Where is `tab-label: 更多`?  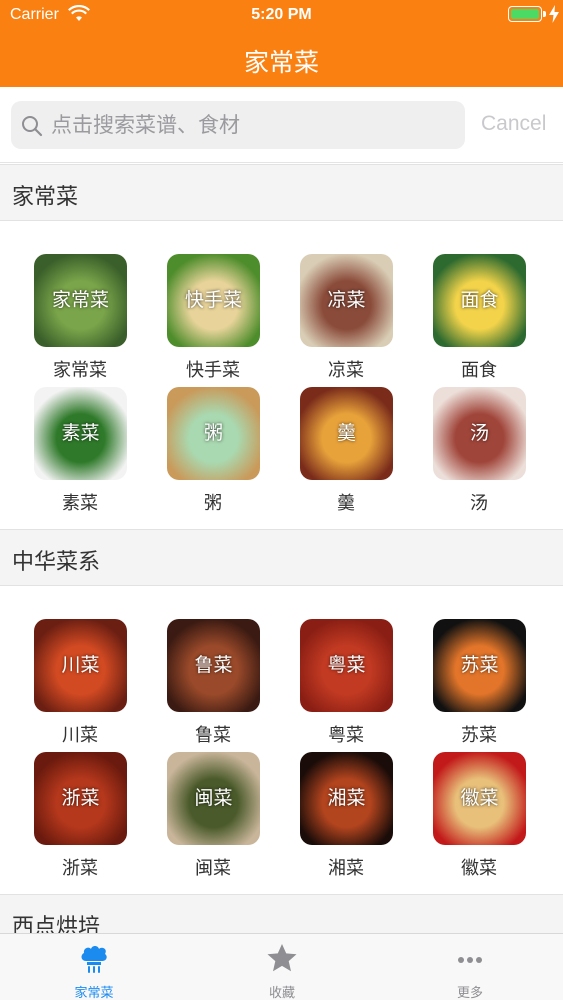
tab-label: 更多 is located at coordinates (469, 993).